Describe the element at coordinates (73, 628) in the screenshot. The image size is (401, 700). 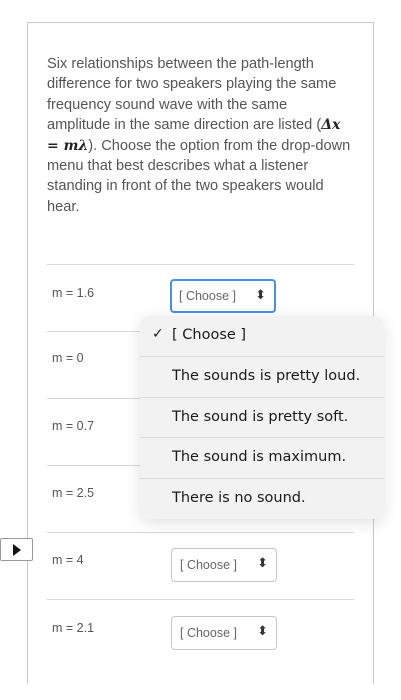
I see `row-label-m-2-1: m = 2.1` at that location.